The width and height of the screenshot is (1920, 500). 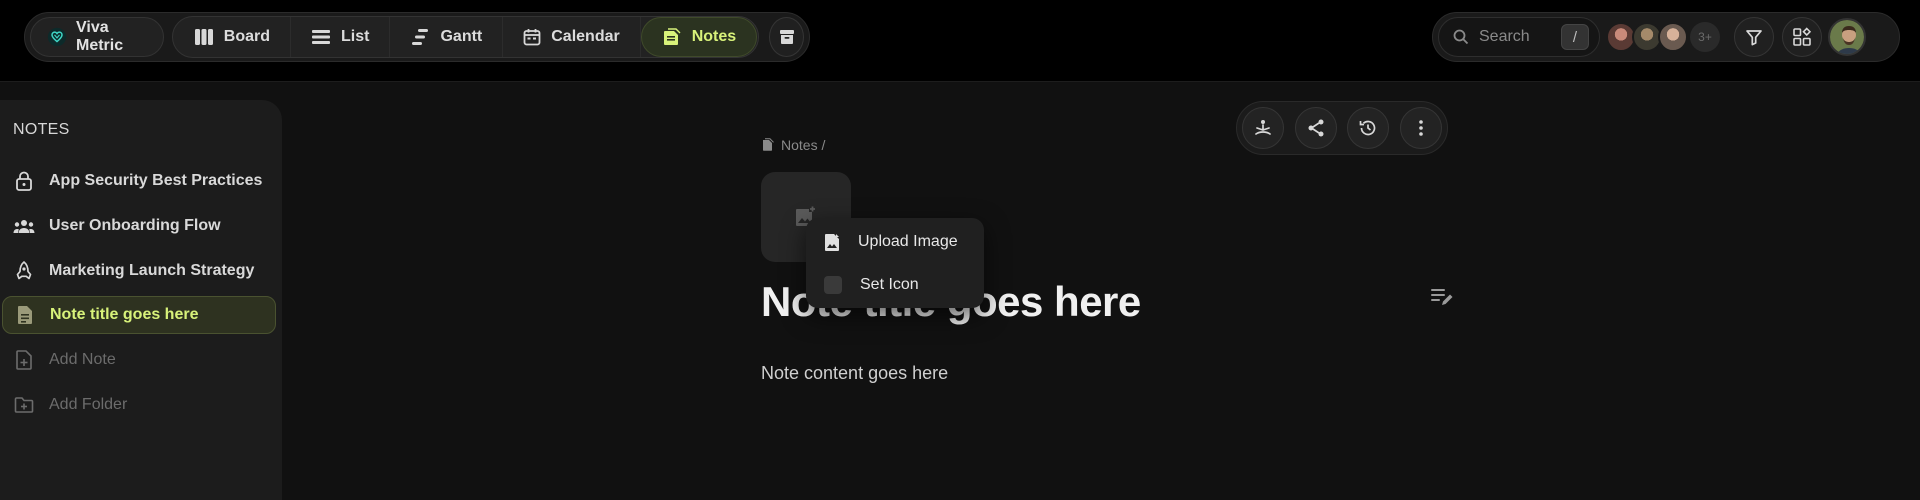 I want to click on workspace-switcher: Viva Metric, so click(x=97, y=37).